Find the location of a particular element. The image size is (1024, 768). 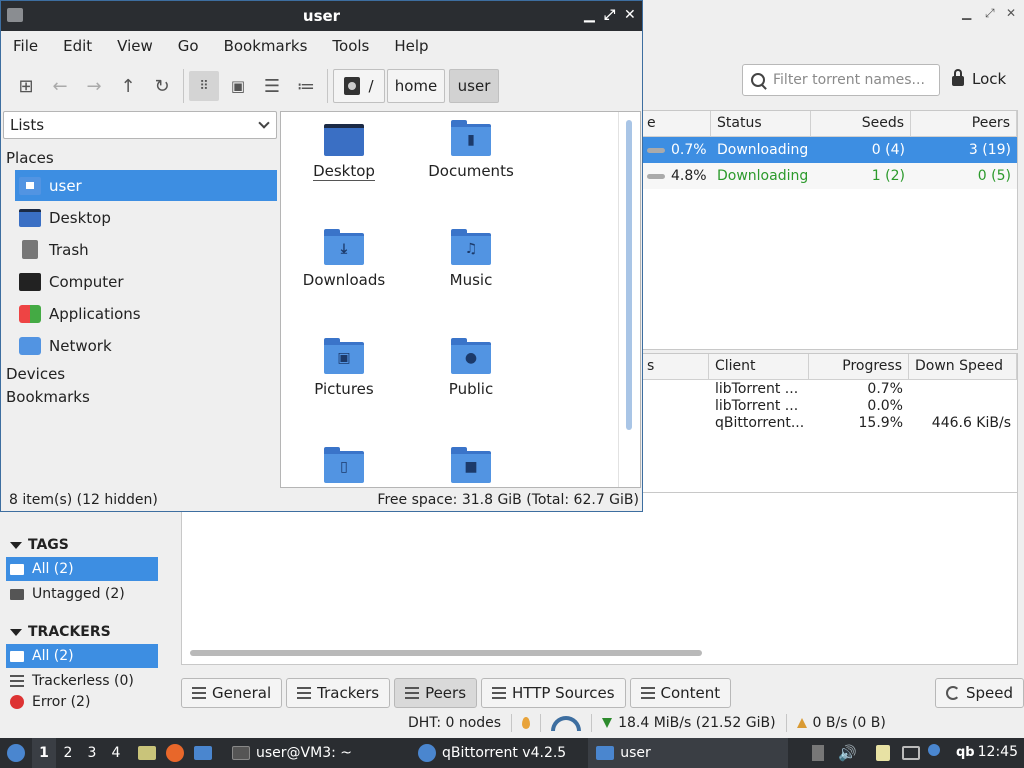

tracker-filter-item: Trackerless (0) is located at coordinates (82, 681).